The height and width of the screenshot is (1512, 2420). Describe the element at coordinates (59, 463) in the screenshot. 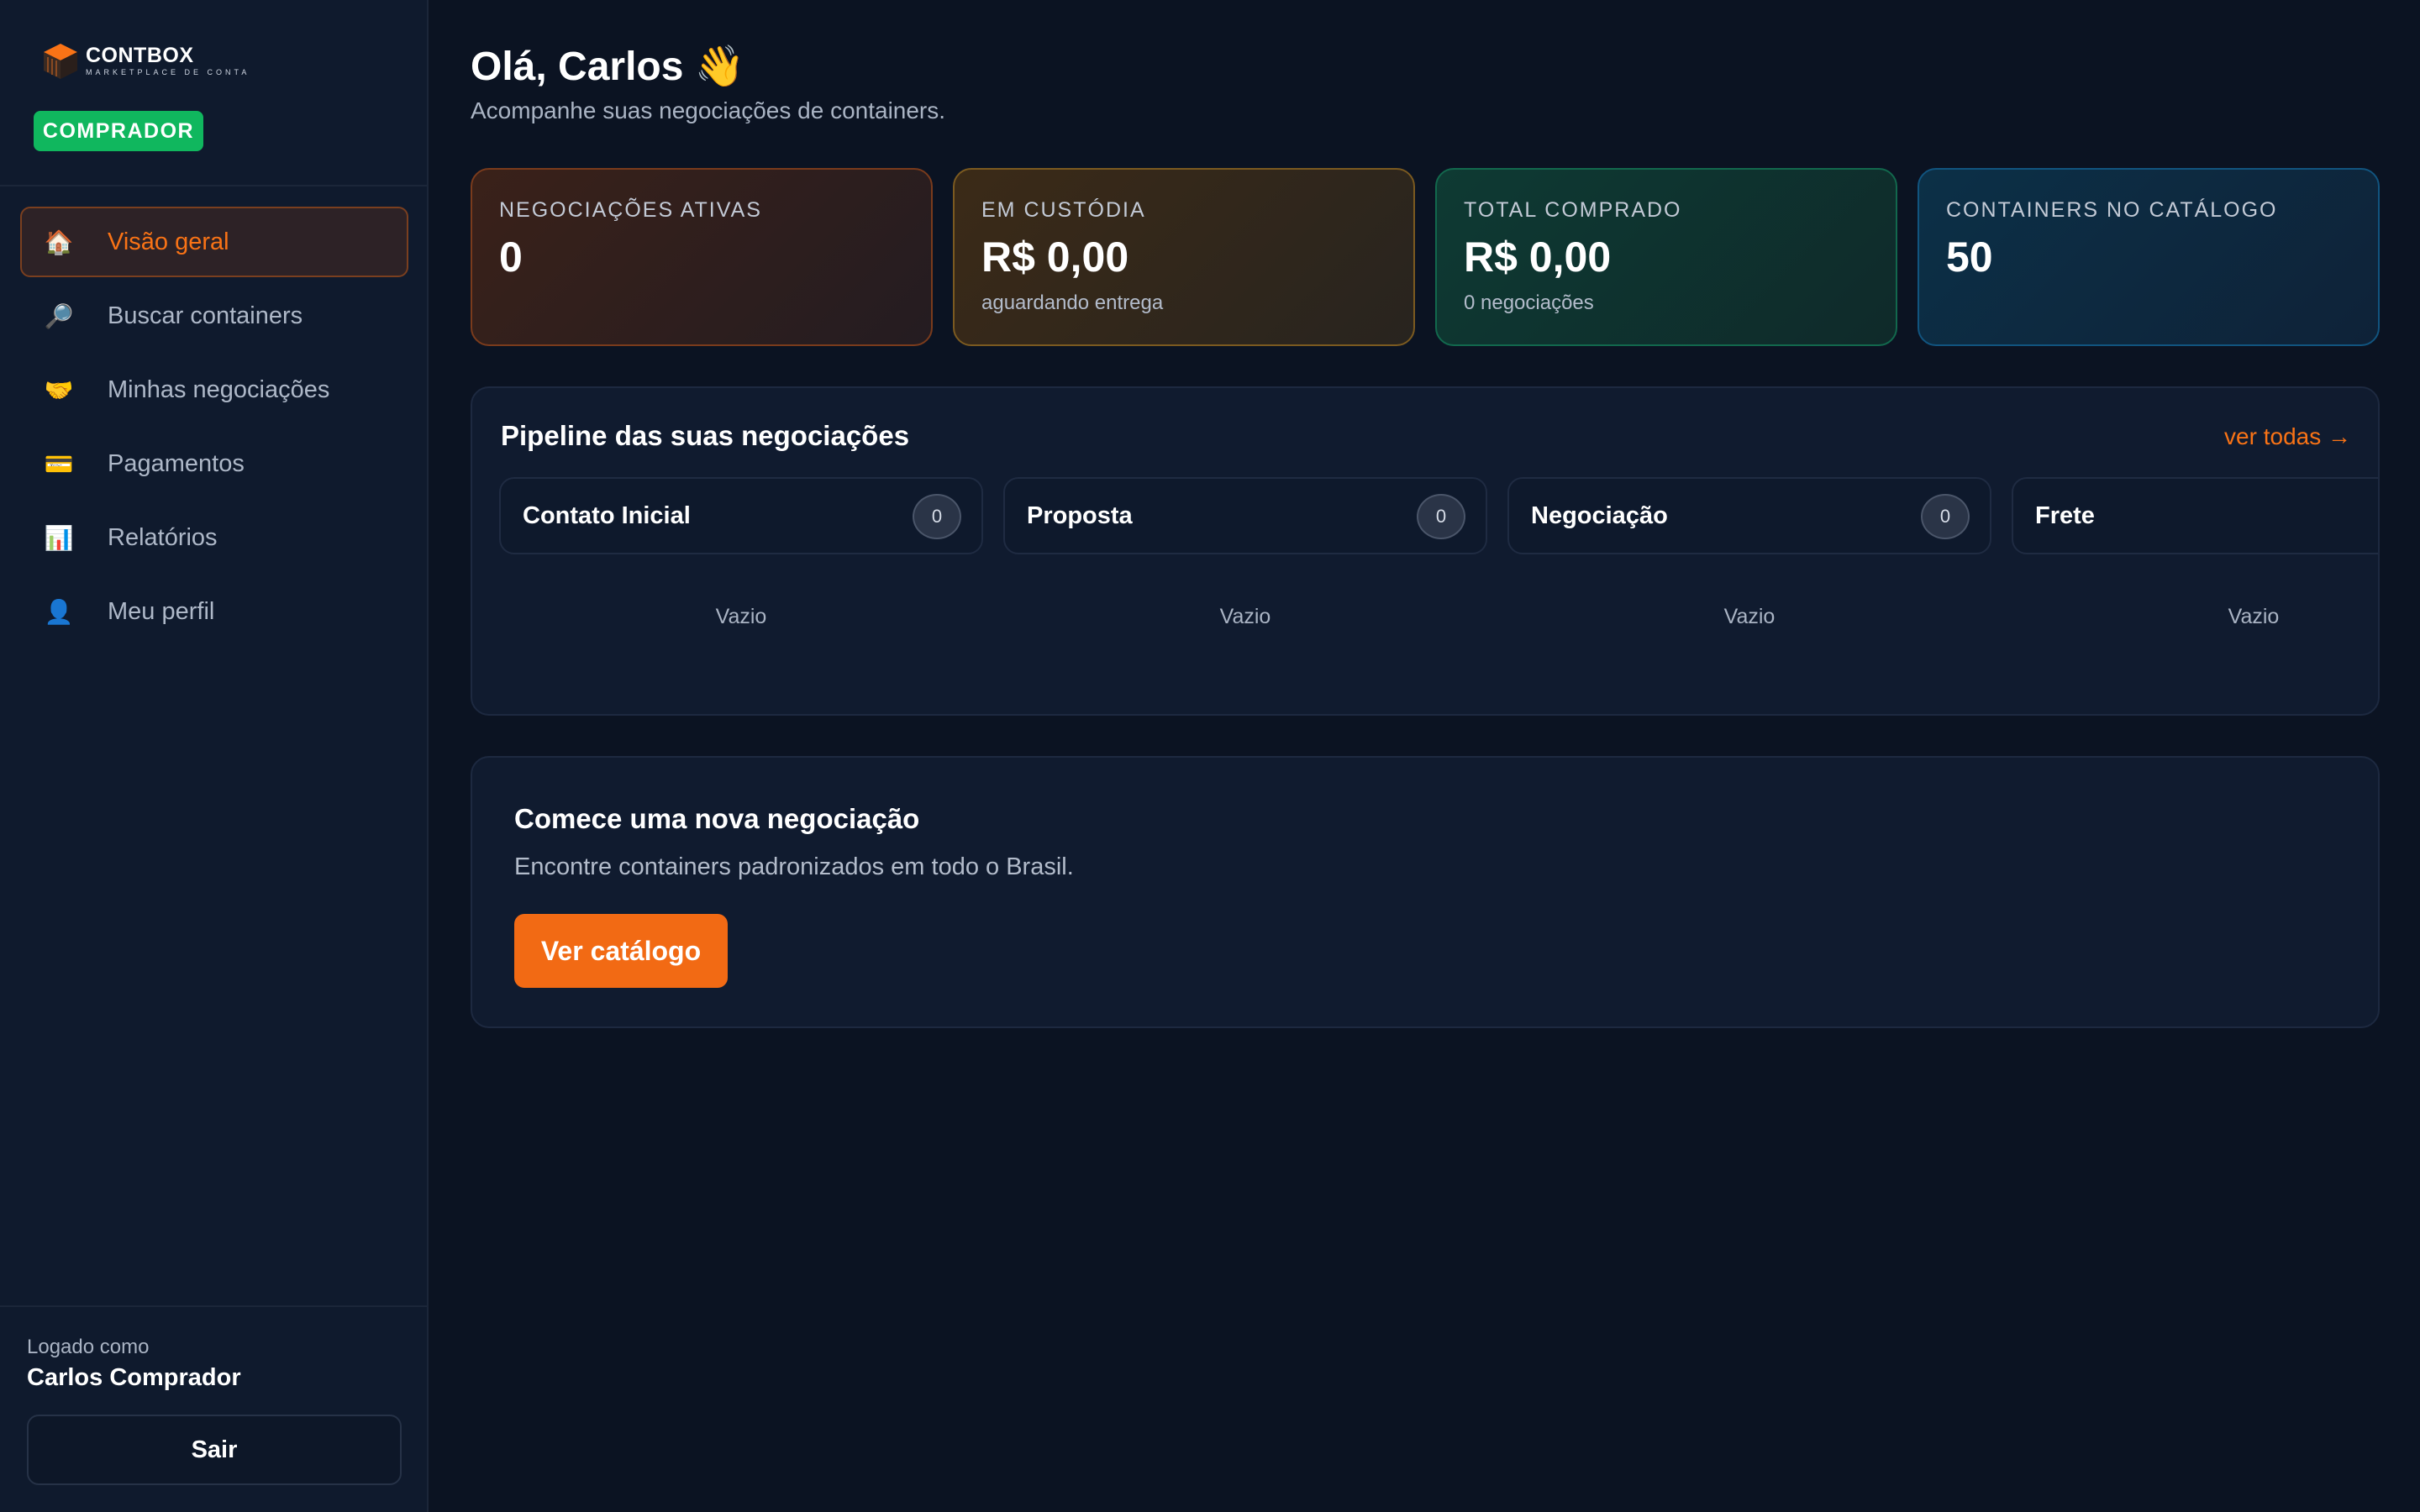

I see `credit-card-icon: 💳` at that location.